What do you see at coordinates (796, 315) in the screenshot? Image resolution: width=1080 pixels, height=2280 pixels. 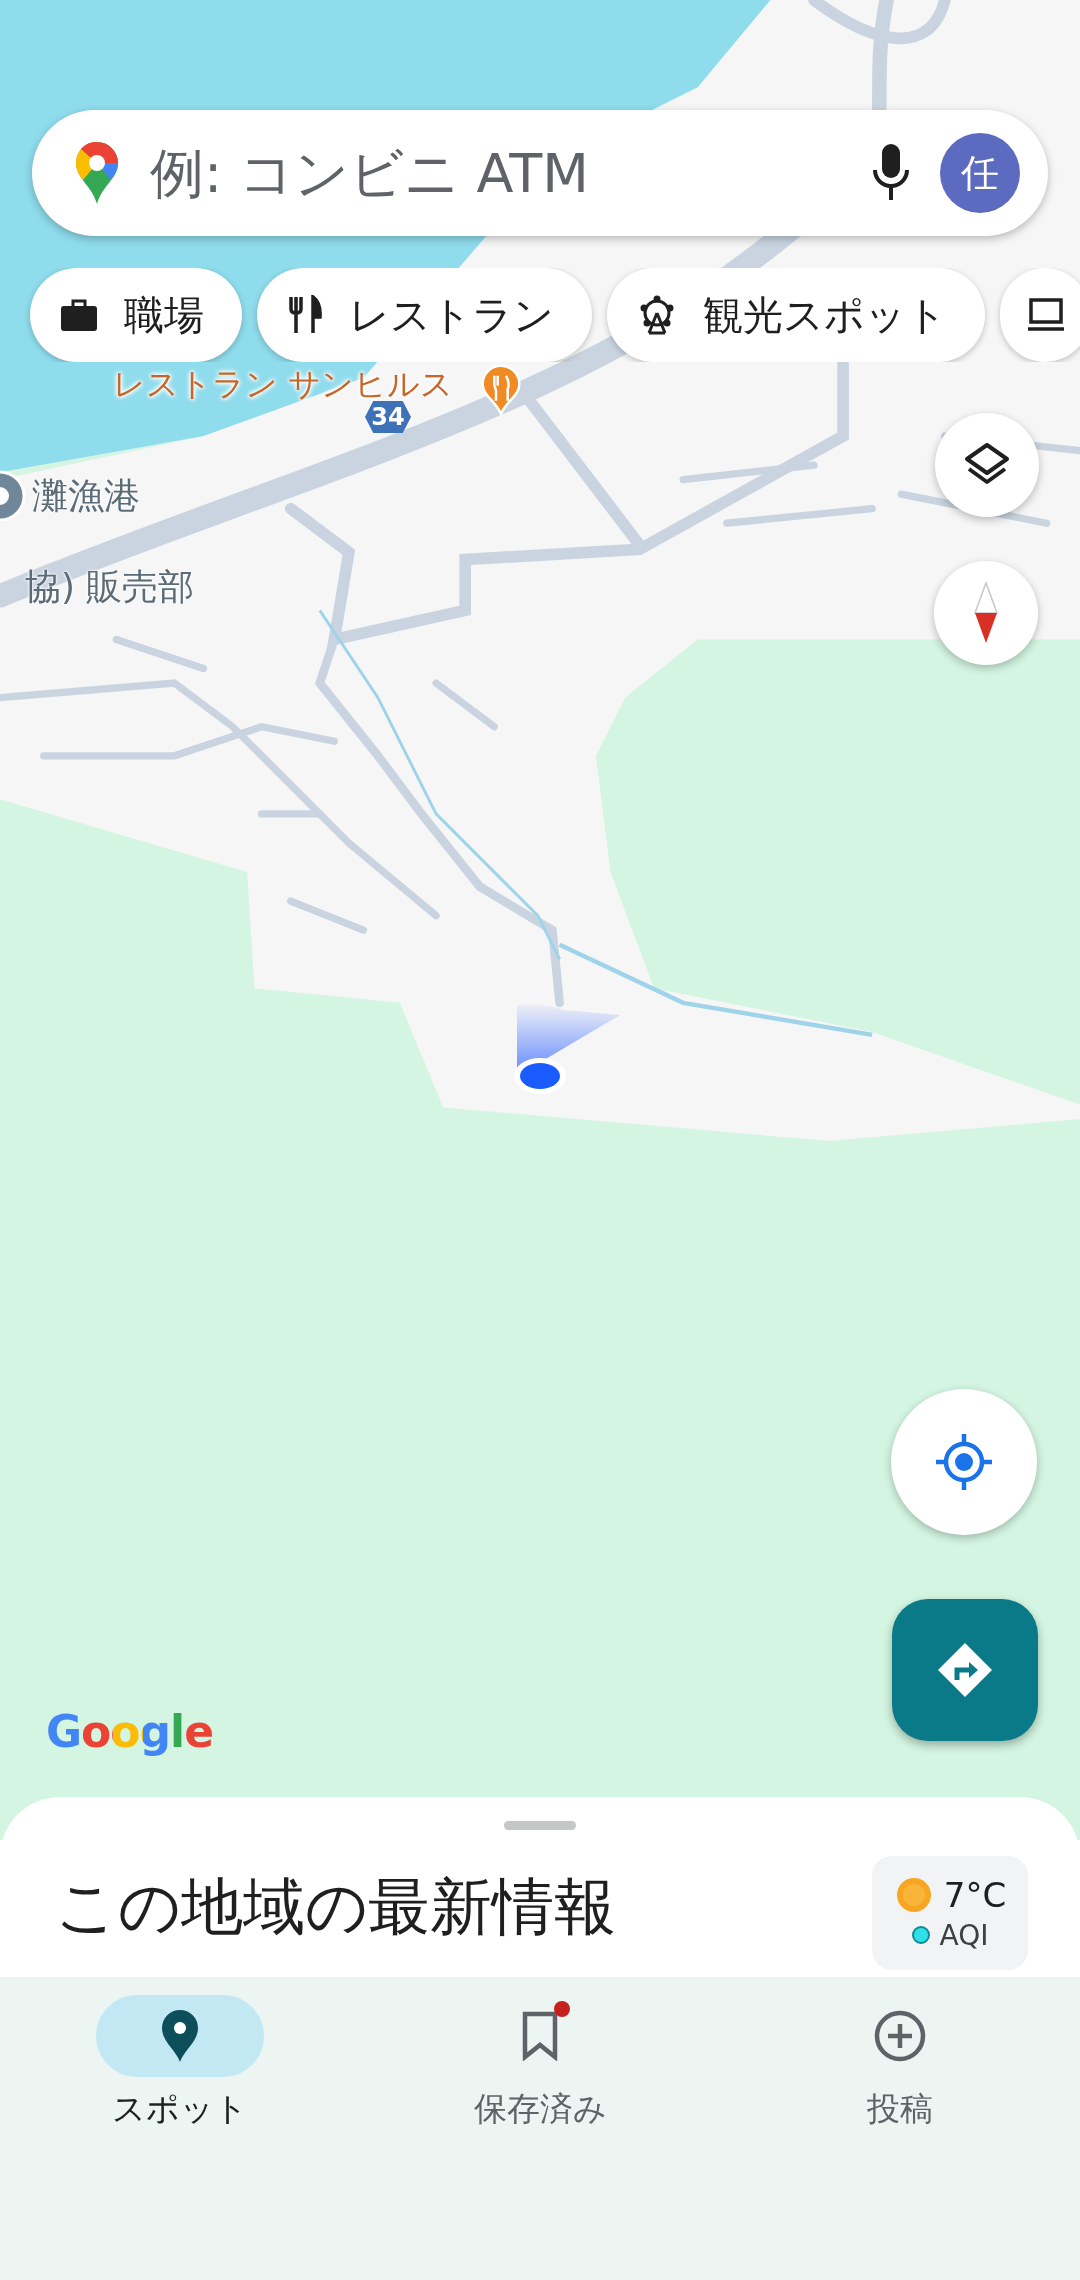 I see `category-chip: 観光スポット` at bounding box center [796, 315].